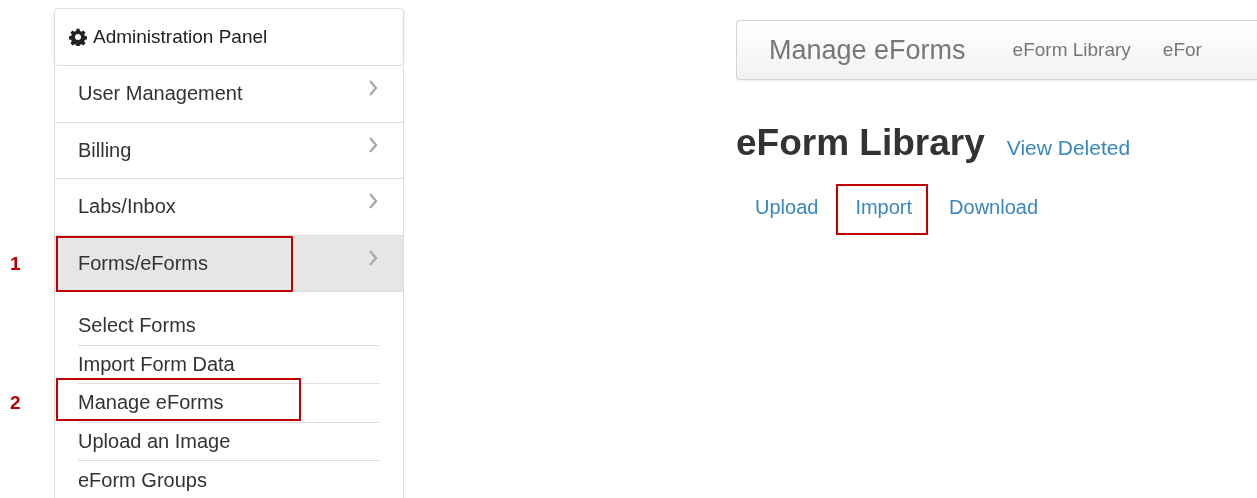  What do you see at coordinates (228, 364) in the screenshot?
I see `submenu-item: Import Form Data` at bounding box center [228, 364].